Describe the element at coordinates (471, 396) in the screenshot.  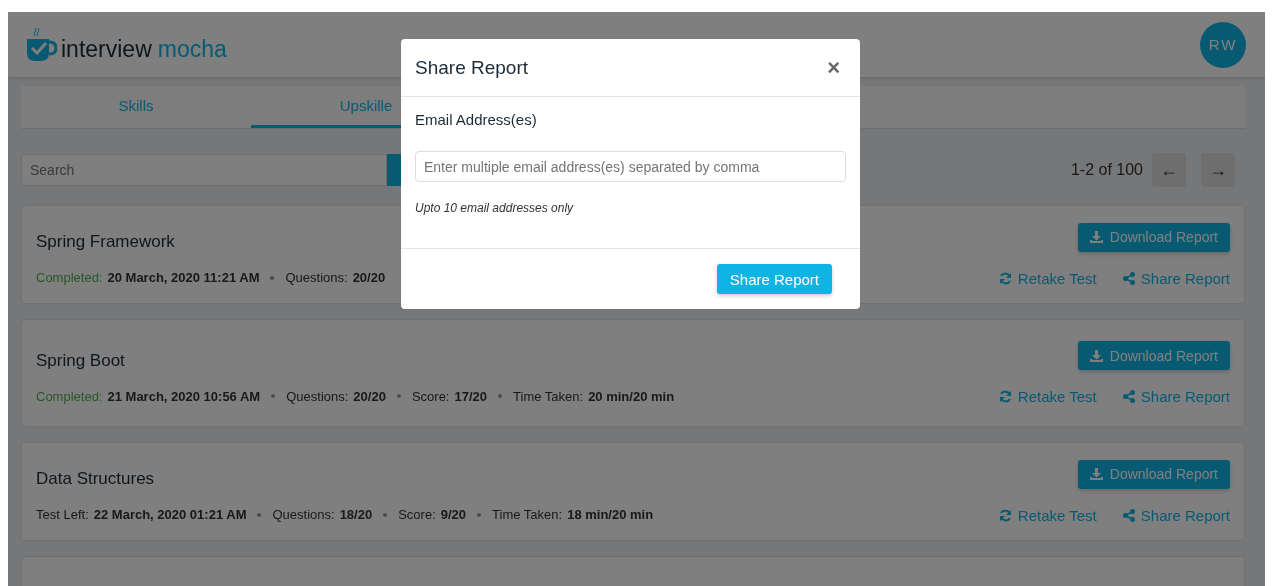
I see `meta-value: 17/20` at that location.